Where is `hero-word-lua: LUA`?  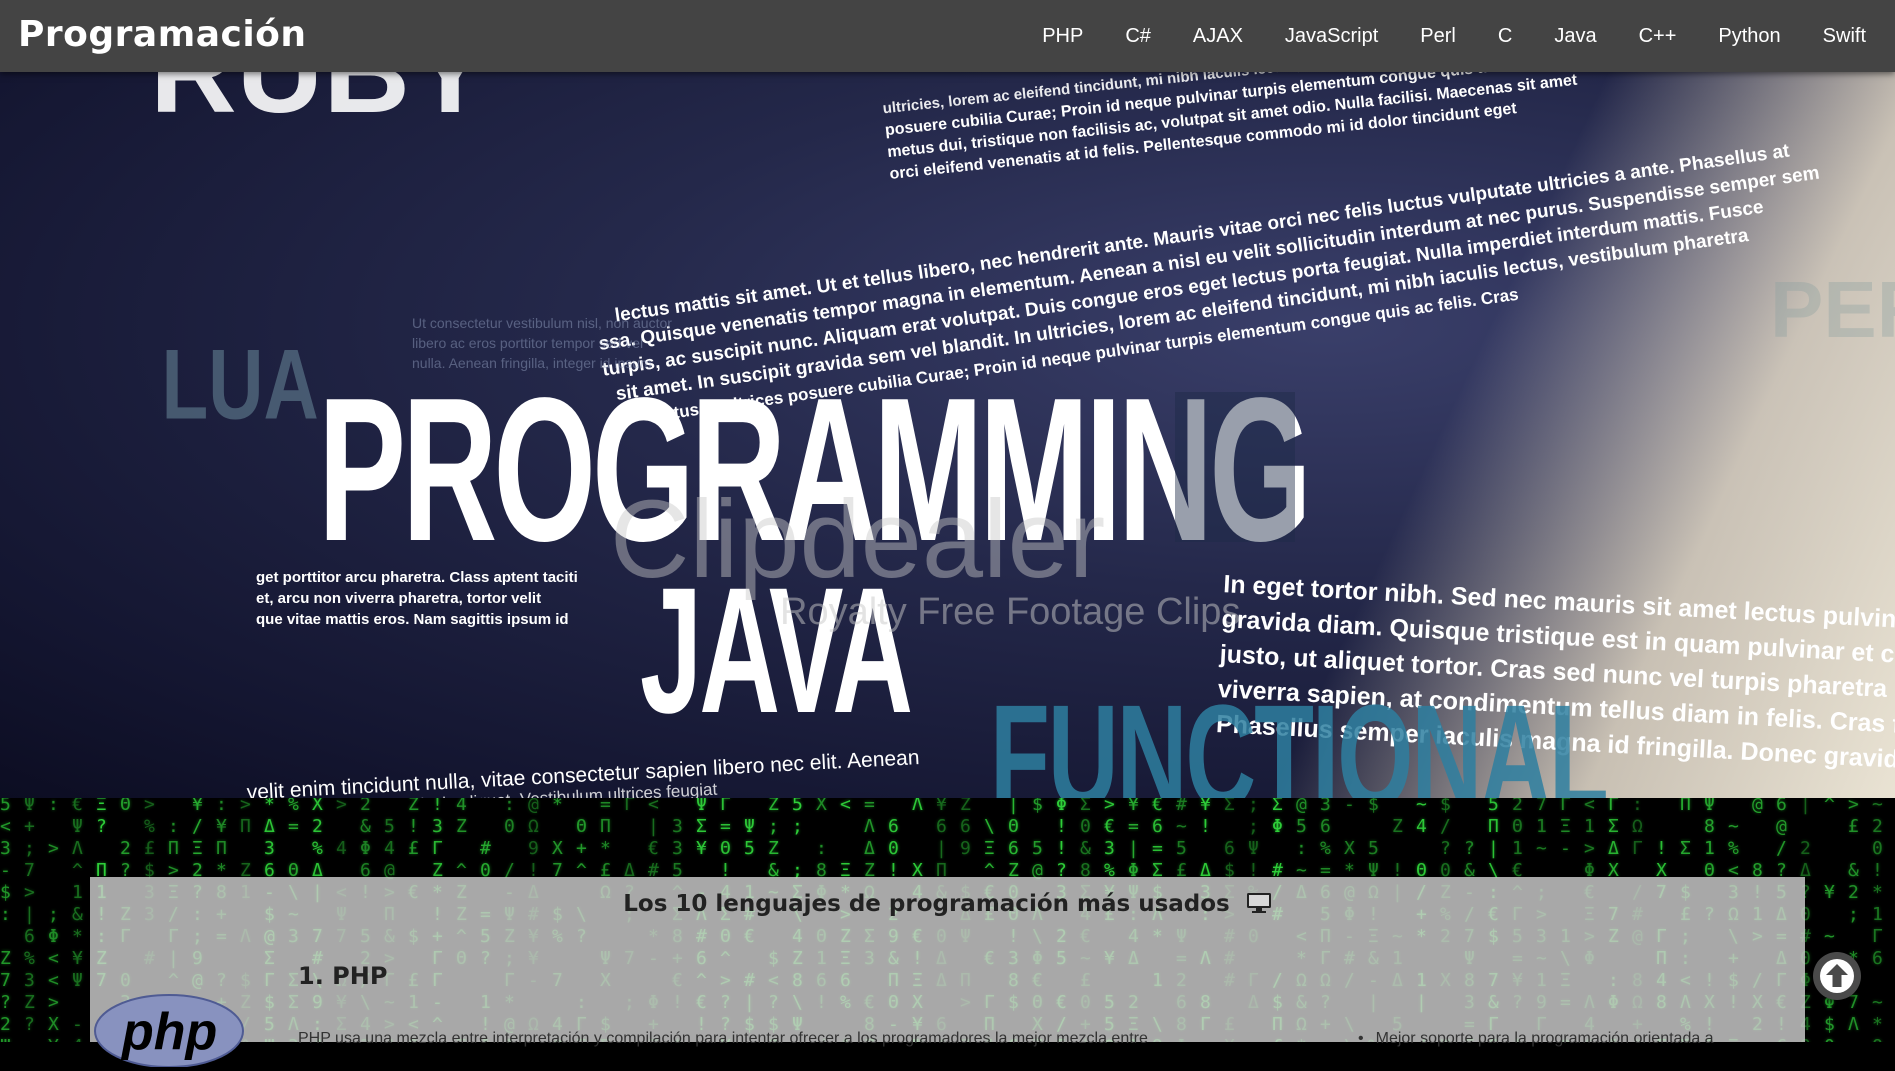 hero-word-lua: LUA is located at coordinates (240, 384).